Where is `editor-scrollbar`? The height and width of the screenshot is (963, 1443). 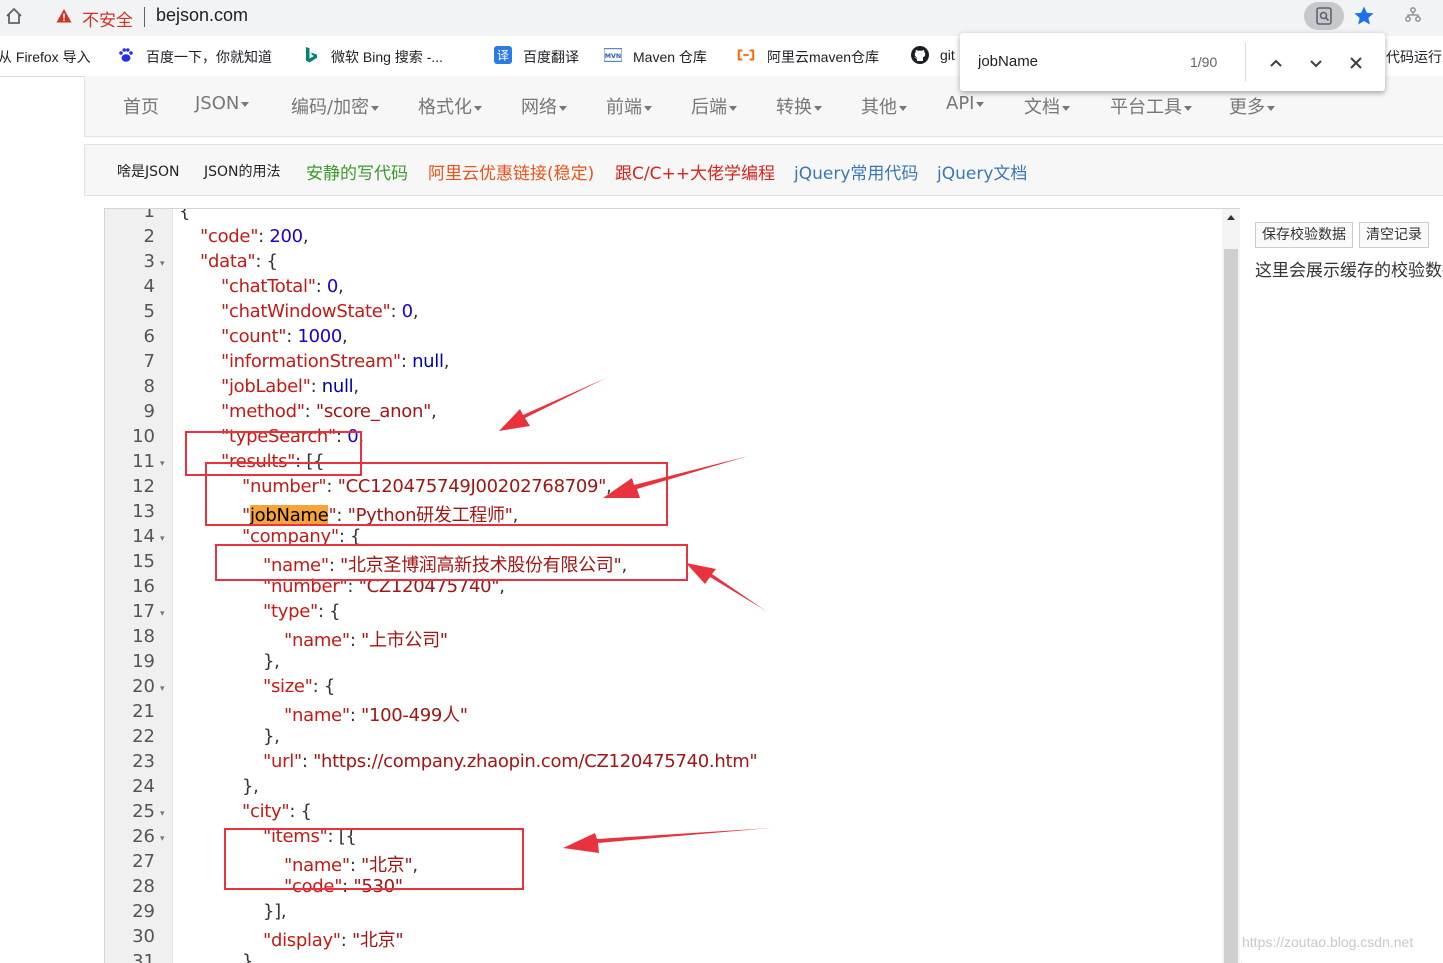
editor-scrollbar is located at coordinates (1231, 586).